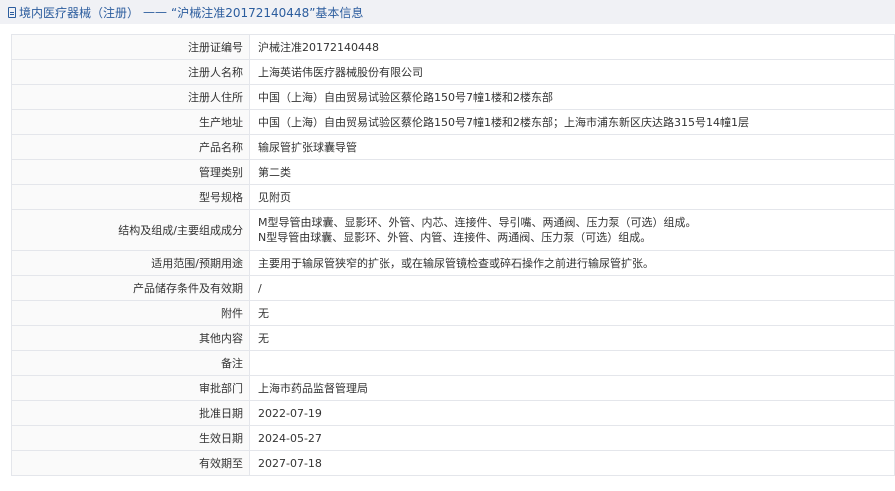  I want to click on row-label: 结构及组成/主要组成成分, so click(130, 230).